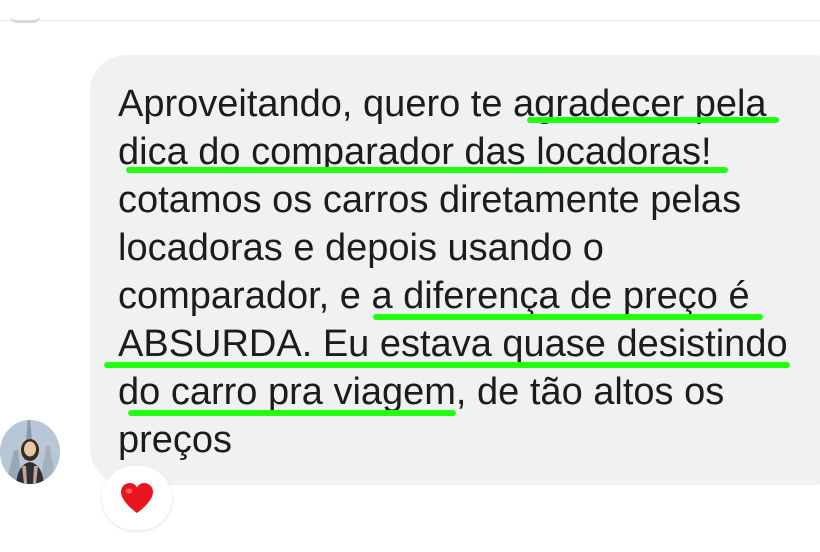  I want to click on avatar-photo-icon, so click(30, 452).